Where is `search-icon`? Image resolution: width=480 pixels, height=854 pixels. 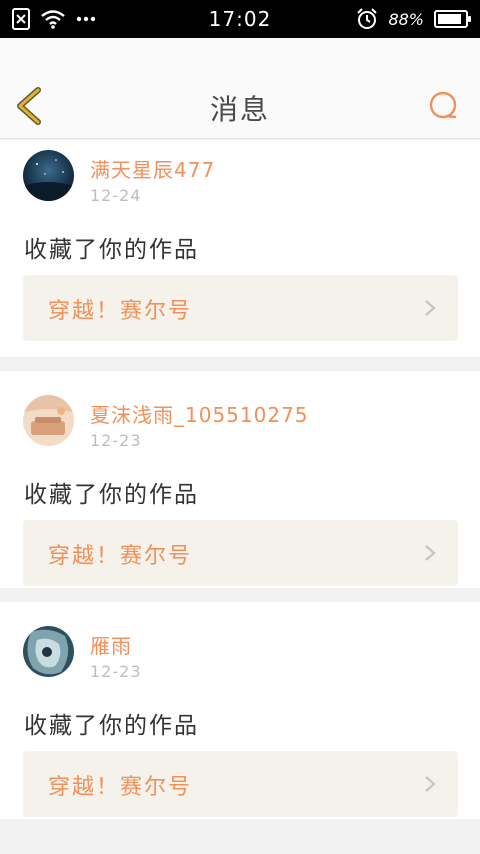
search-icon is located at coordinates (444, 106).